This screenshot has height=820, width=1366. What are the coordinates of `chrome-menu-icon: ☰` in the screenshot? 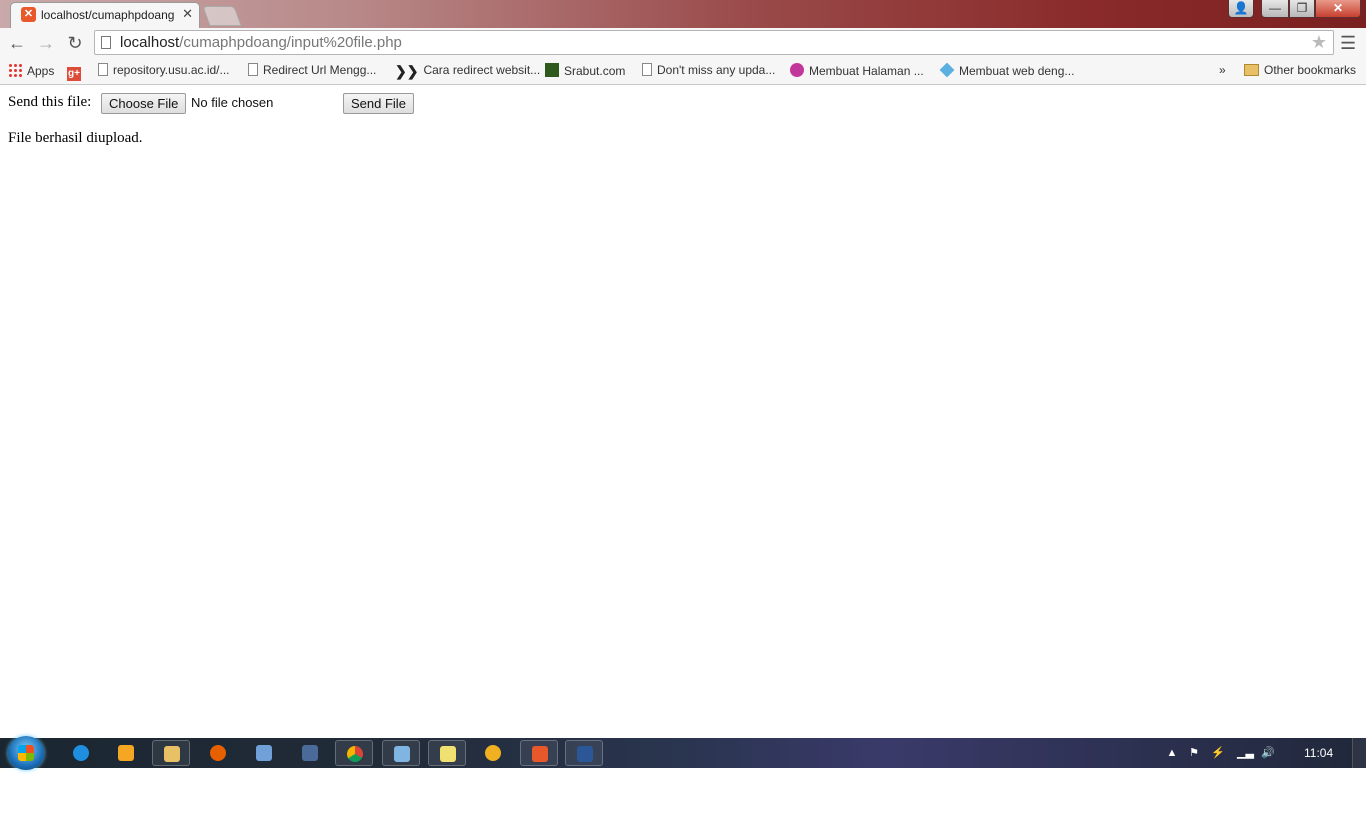 It's located at (1349, 43).